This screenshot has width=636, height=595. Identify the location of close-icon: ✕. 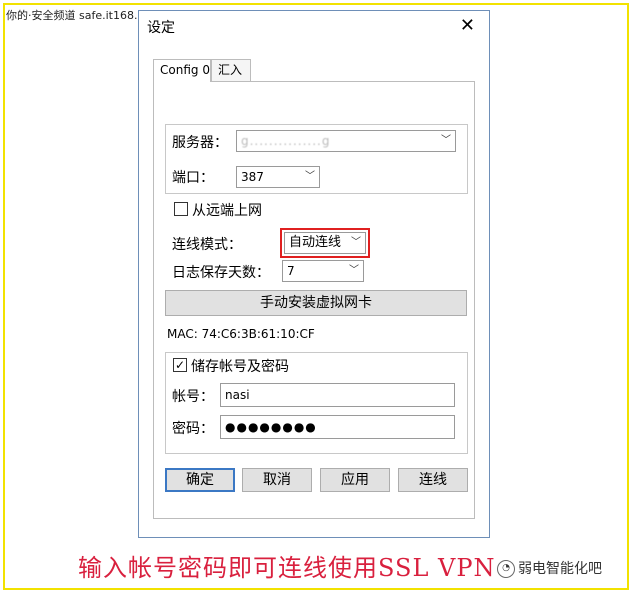
(467, 25).